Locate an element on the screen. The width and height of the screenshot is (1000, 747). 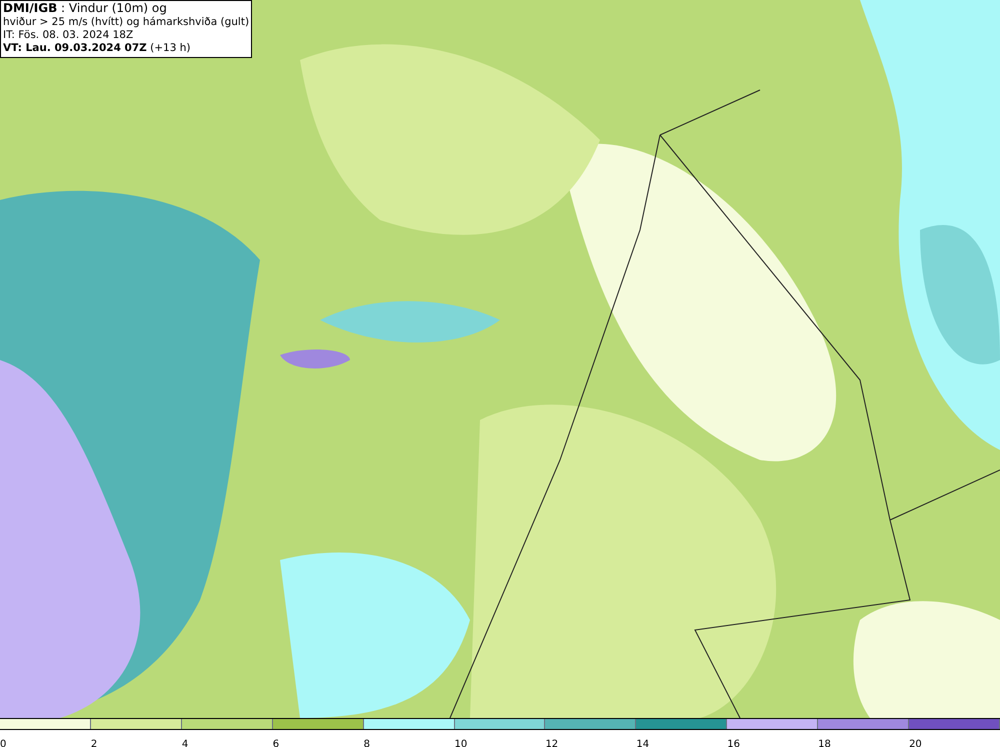
scale-label: 12 is located at coordinates (551, 743).